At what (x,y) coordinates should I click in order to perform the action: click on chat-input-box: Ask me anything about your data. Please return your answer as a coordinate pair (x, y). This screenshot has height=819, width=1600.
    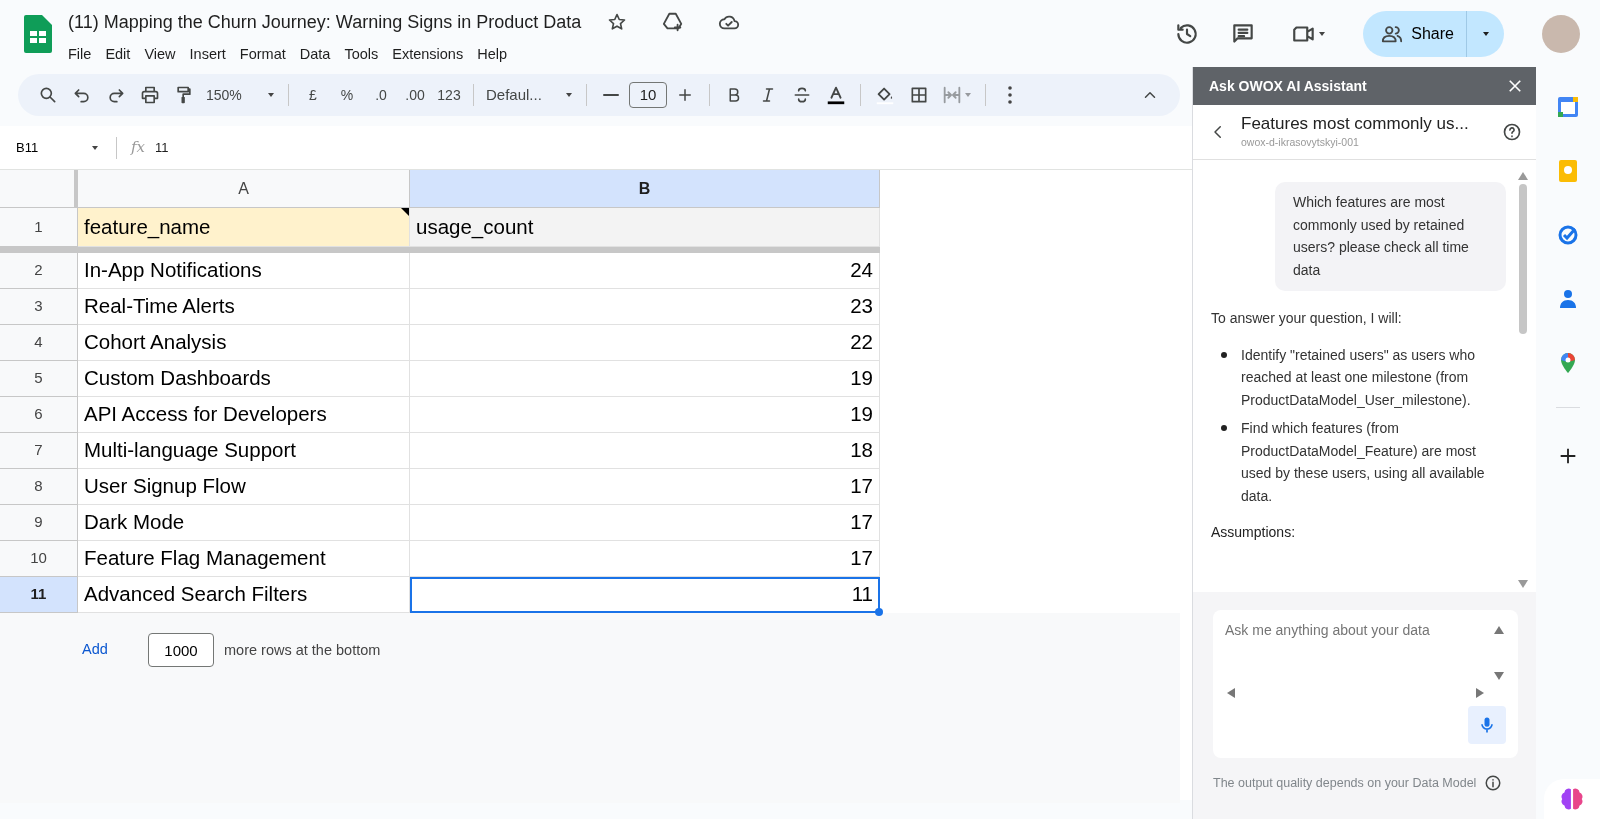
    Looking at the image, I should click on (1365, 684).